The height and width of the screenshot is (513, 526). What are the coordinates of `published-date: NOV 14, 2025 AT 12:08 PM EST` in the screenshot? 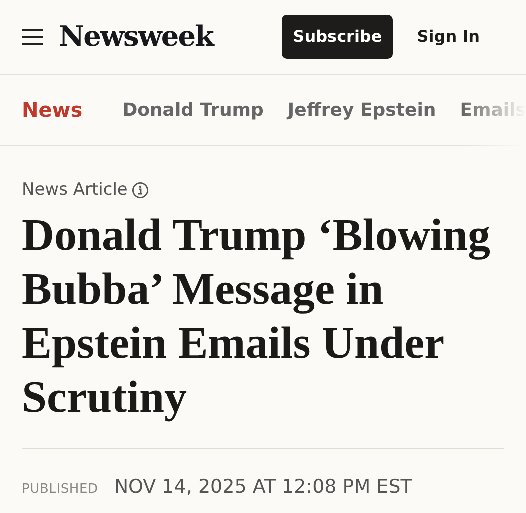 It's located at (263, 487).